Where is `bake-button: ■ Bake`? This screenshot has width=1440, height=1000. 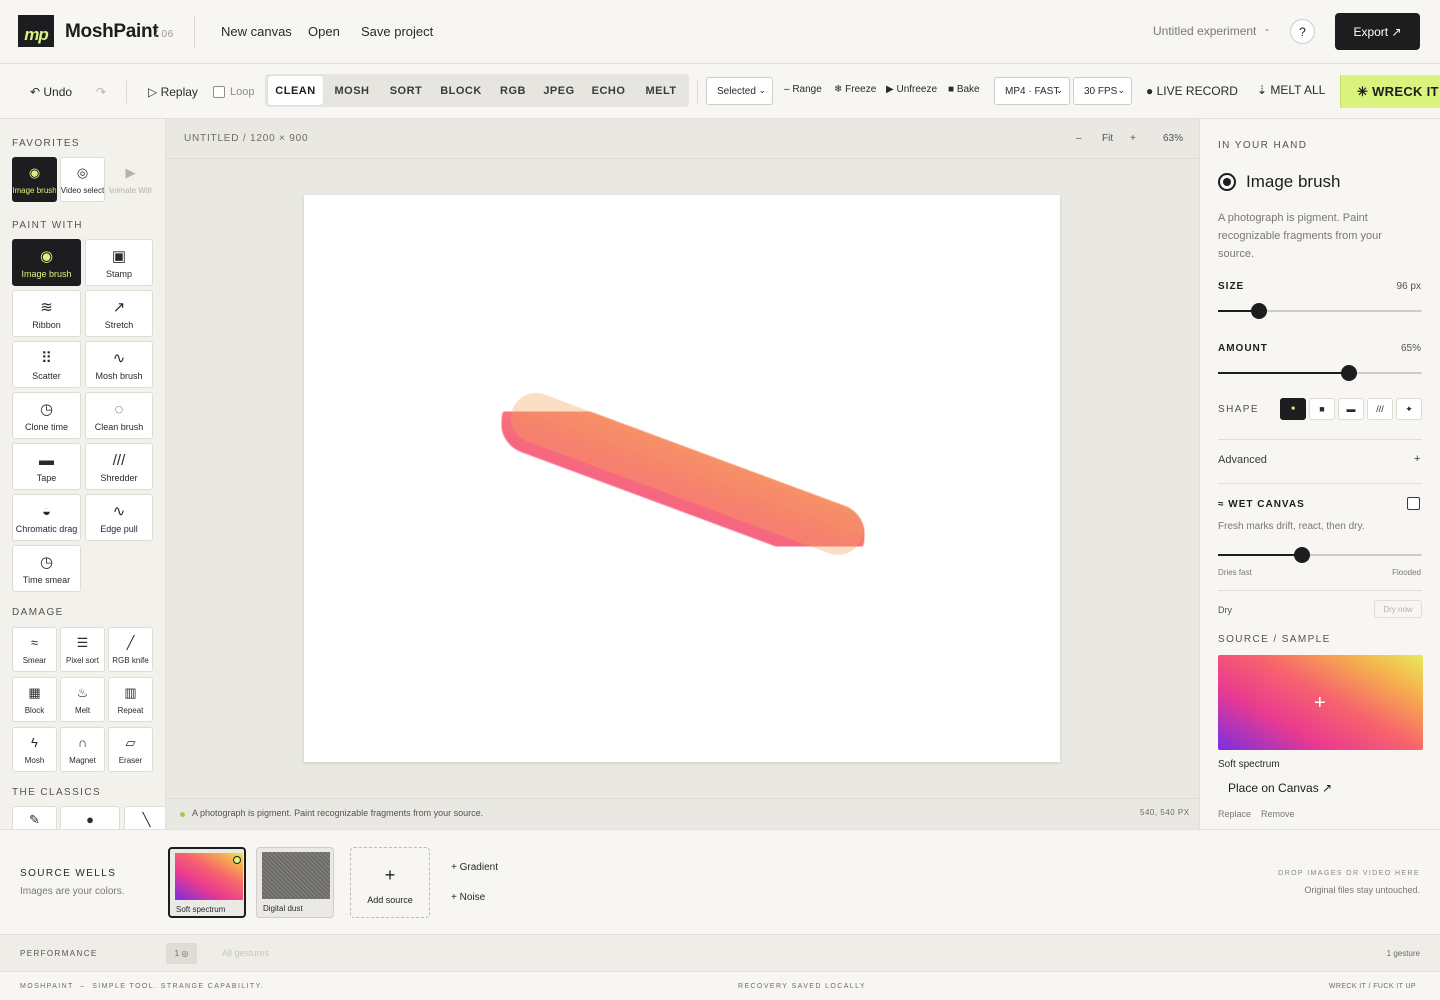 bake-button: ■ Bake is located at coordinates (964, 89).